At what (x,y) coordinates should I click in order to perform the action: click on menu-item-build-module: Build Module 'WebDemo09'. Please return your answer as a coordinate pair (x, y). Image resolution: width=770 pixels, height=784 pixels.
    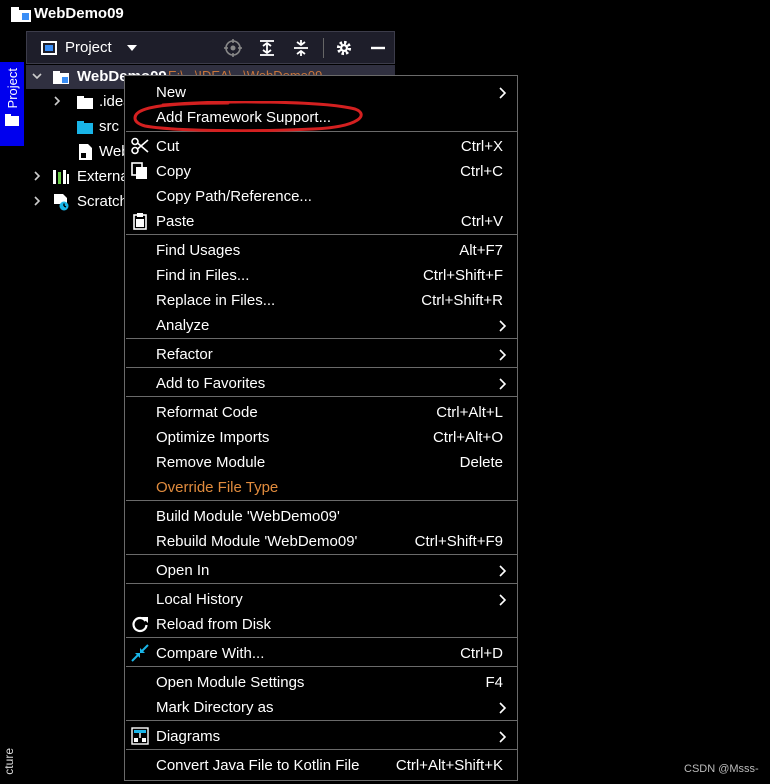
    Looking at the image, I should click on (321, 516).